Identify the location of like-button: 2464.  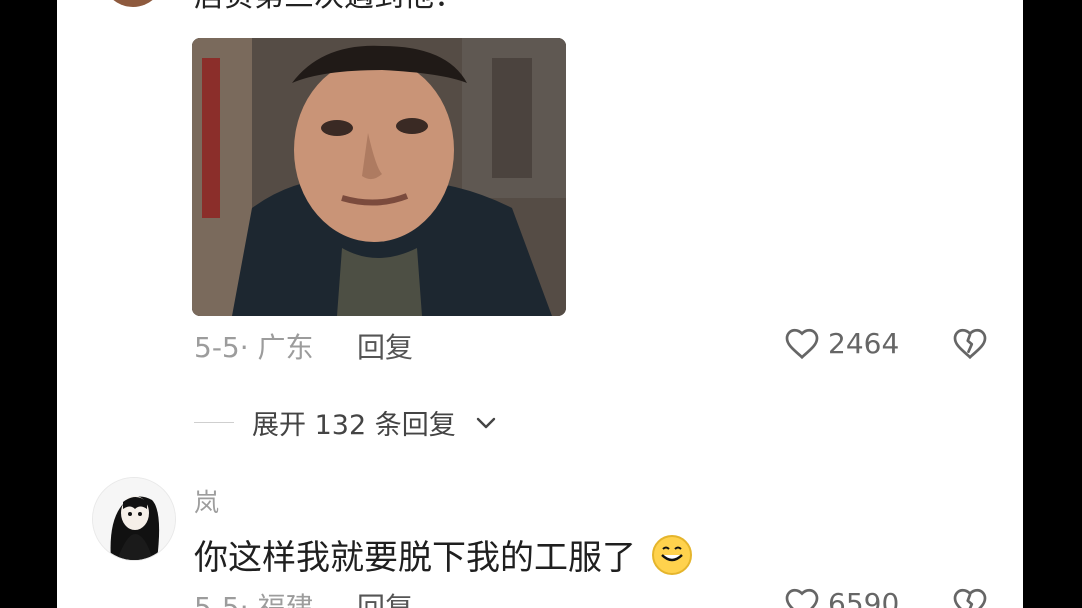
(841, 343).